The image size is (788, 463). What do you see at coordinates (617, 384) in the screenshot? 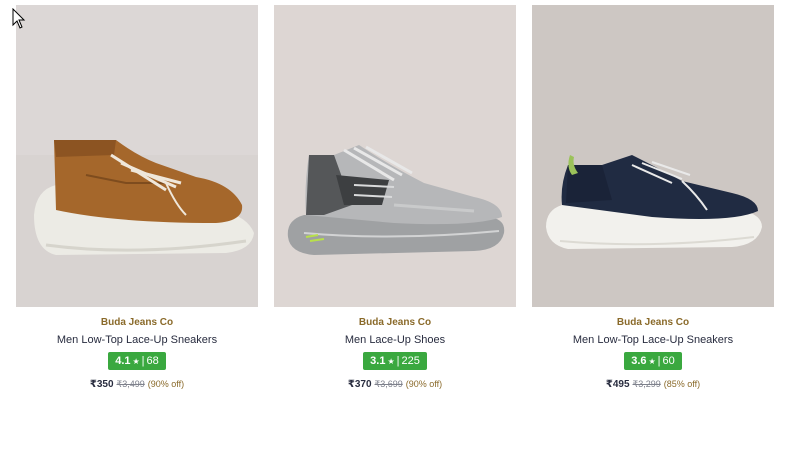
I see `selling-price: ₹495` at bounding box center [617, 384].